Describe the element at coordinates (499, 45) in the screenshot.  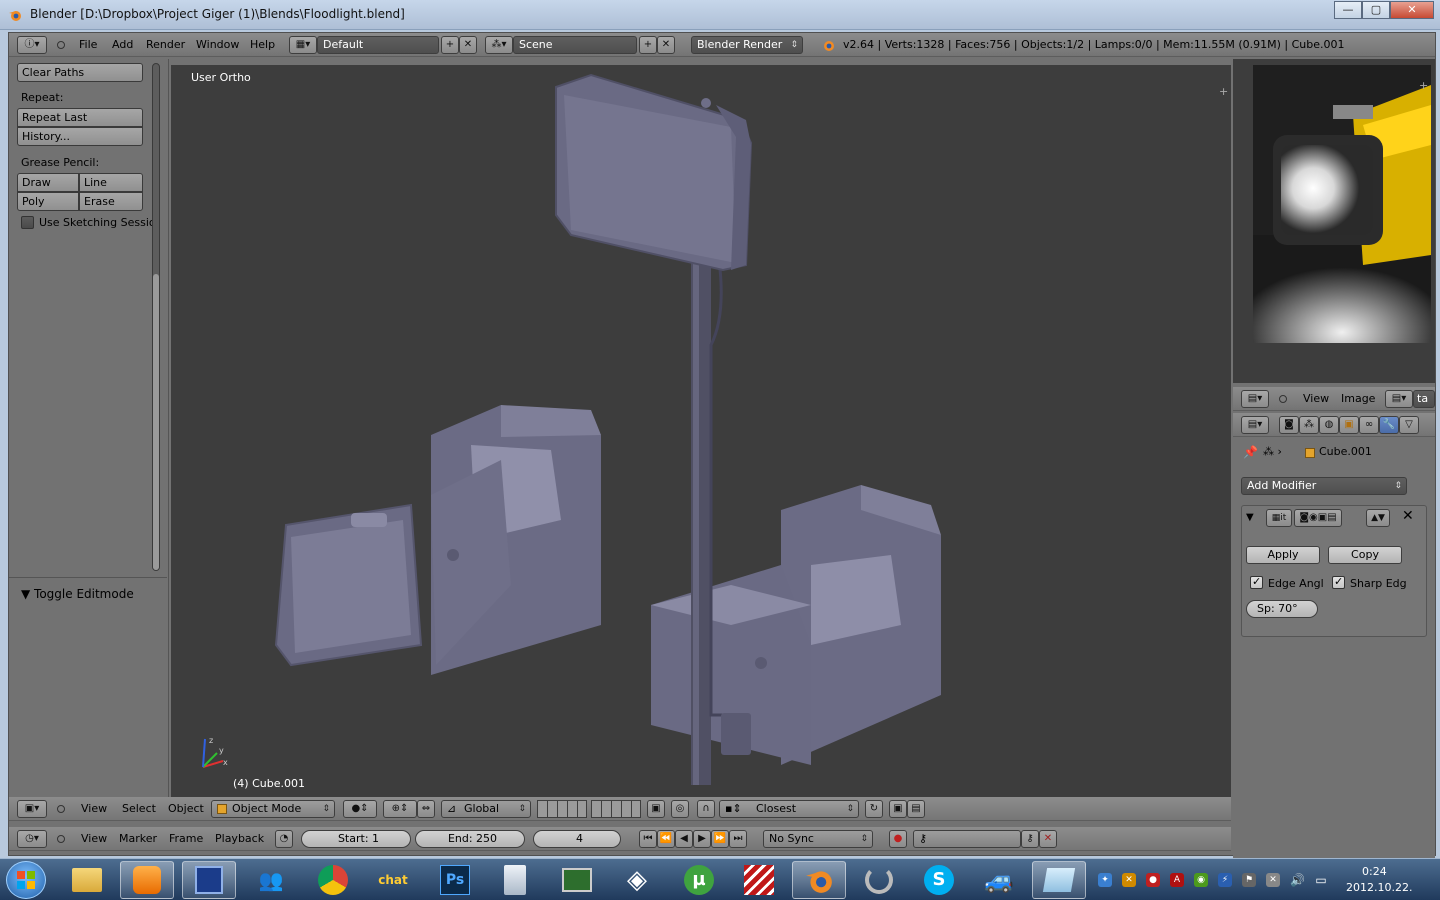
I see `scene-icon: ⁂▾` at that location.